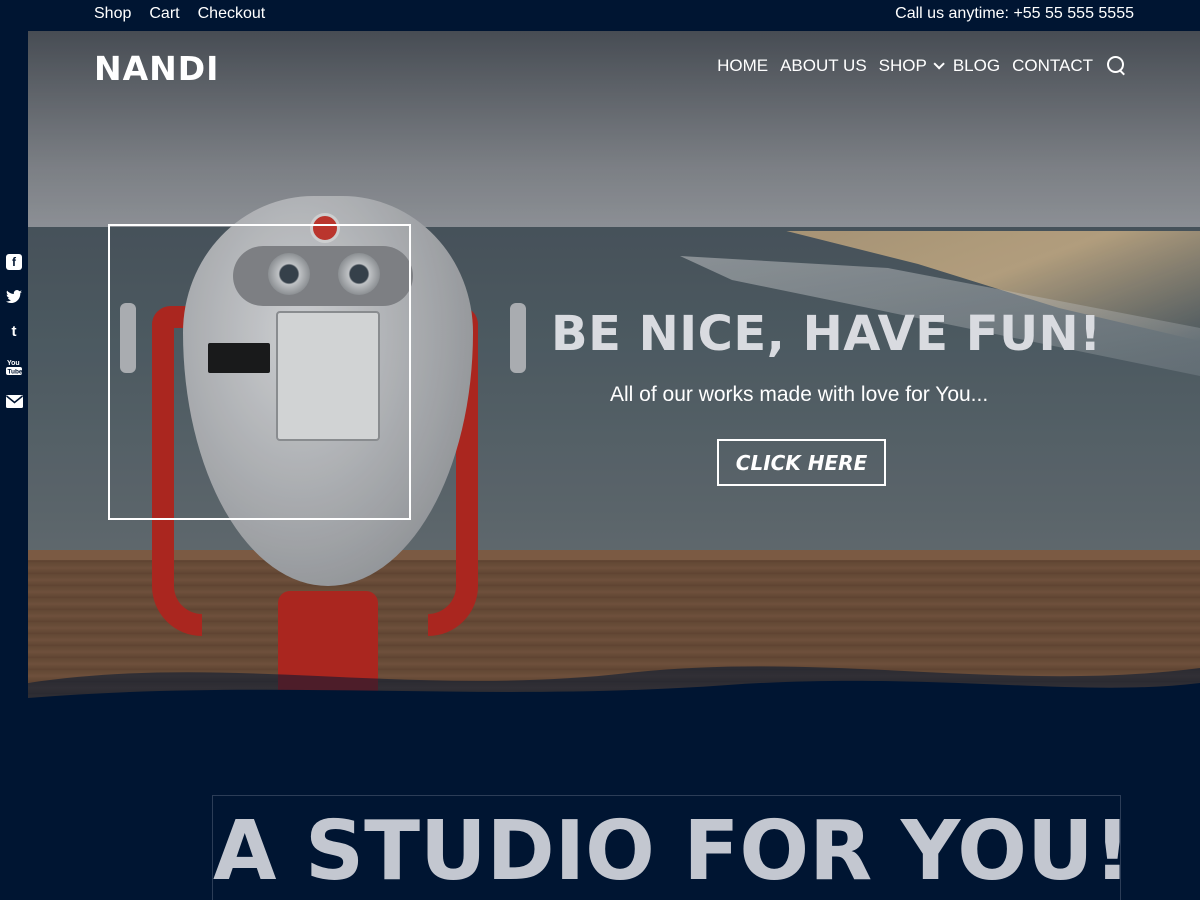 This screenshot has height=900, width=1200. What do you see at coordinates (1052, 66) in the screenshot?
I see `nav-contact: CONTACT` at bounding box center [1052, 66].